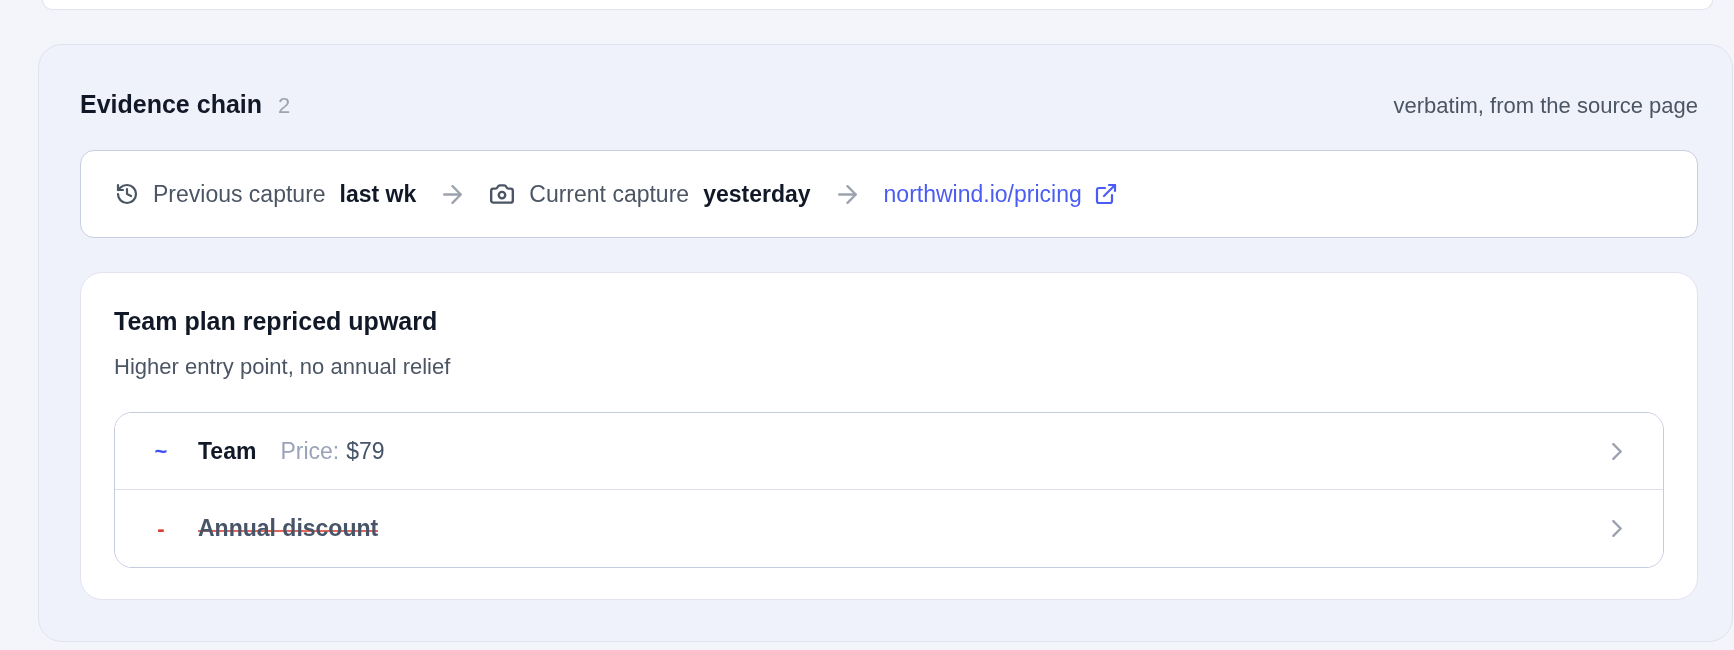  What do you see at coordinates (310, 451) in the screenshot?
I see `field-label: Price:` at bounding box center [310, 451].